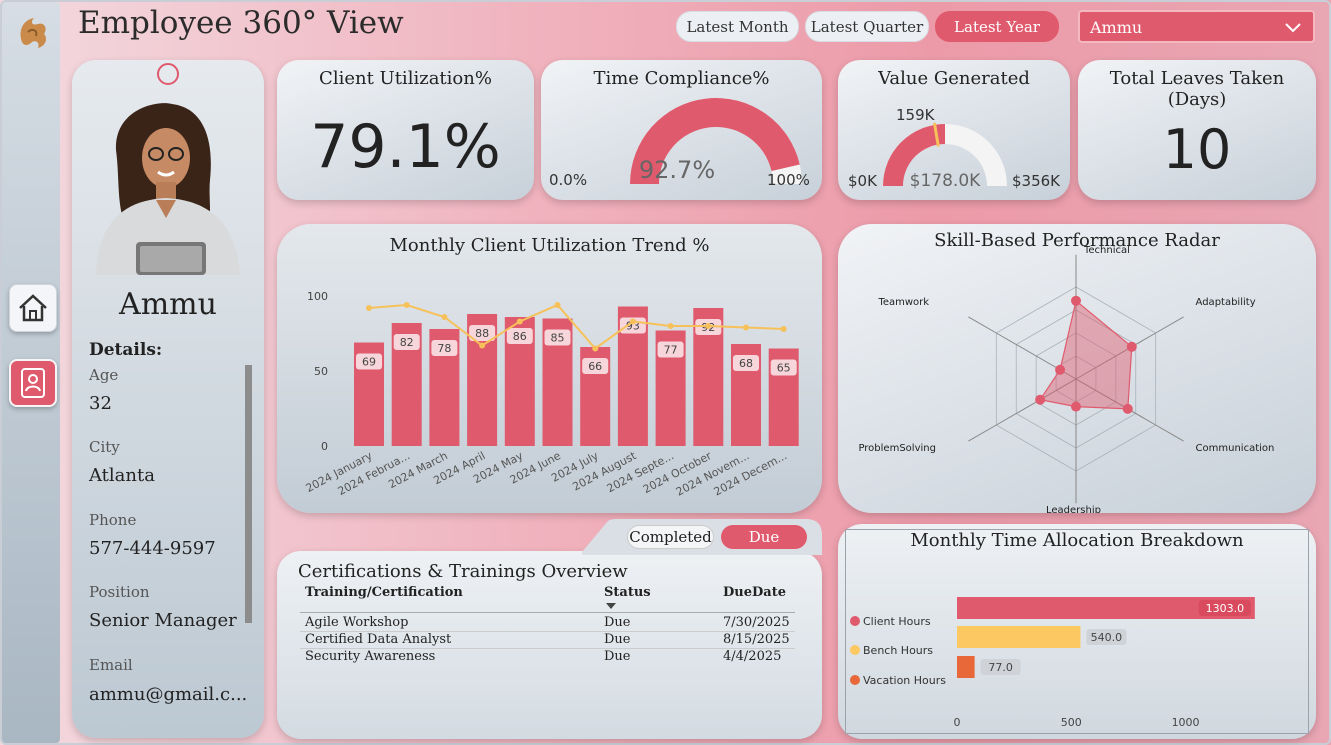 The height and width of the screenshot is (745, 1331). Describe the element at coordinates (317, 296) in the screenshot. I see `y-tick-label: 100` at that location.